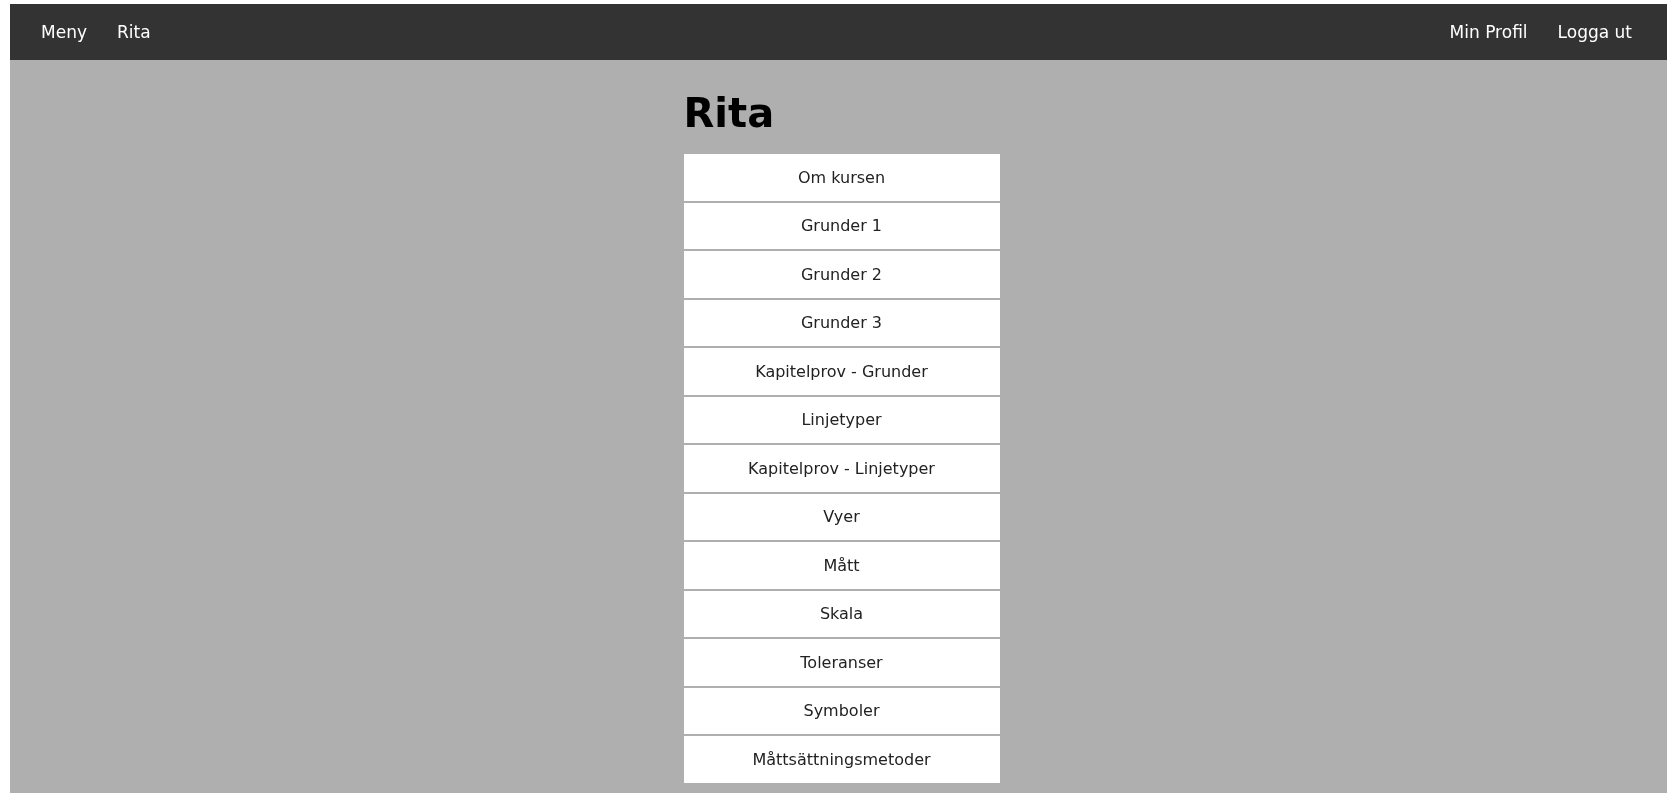 Image resolution: width=1667 pixels, height=793 pixels. What do you see at coordinates (1488, 32) in the screenshot?
I see `nav-link: Min Profil` at bounding box center [1488, 32].